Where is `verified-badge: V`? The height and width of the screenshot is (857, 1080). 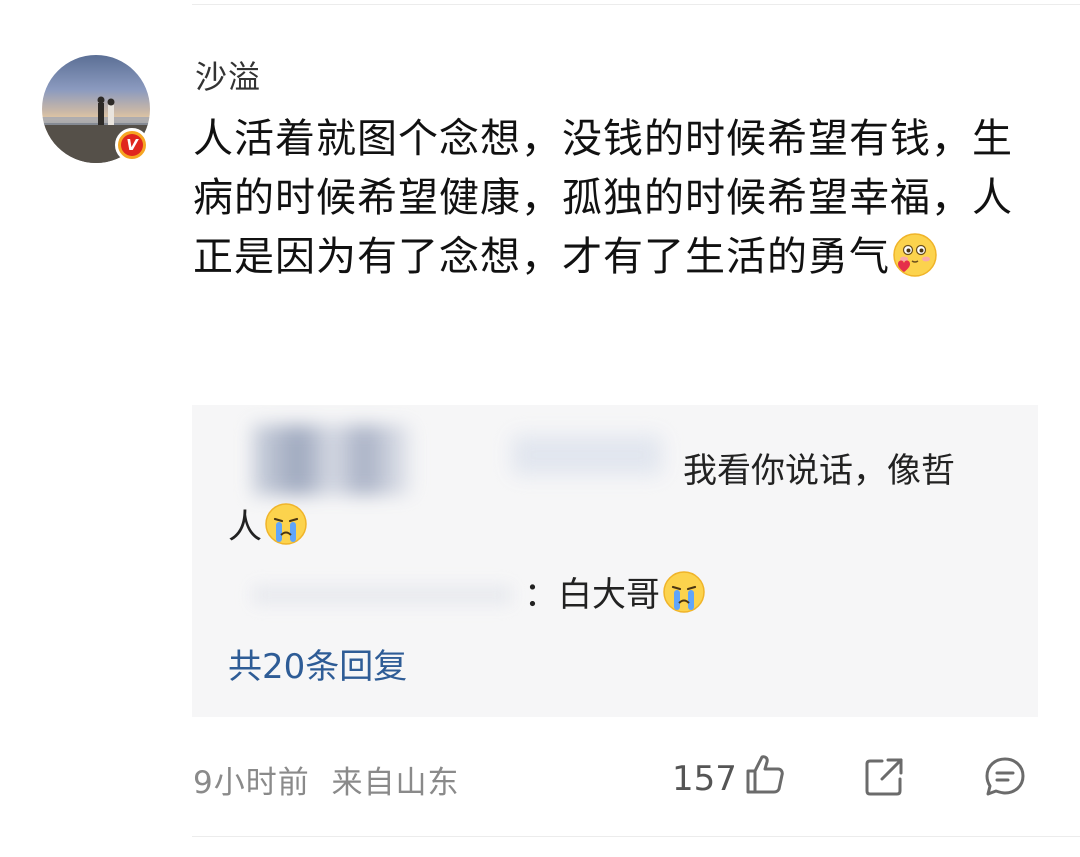 verified-badge: V is located at coordinates (132, 145).